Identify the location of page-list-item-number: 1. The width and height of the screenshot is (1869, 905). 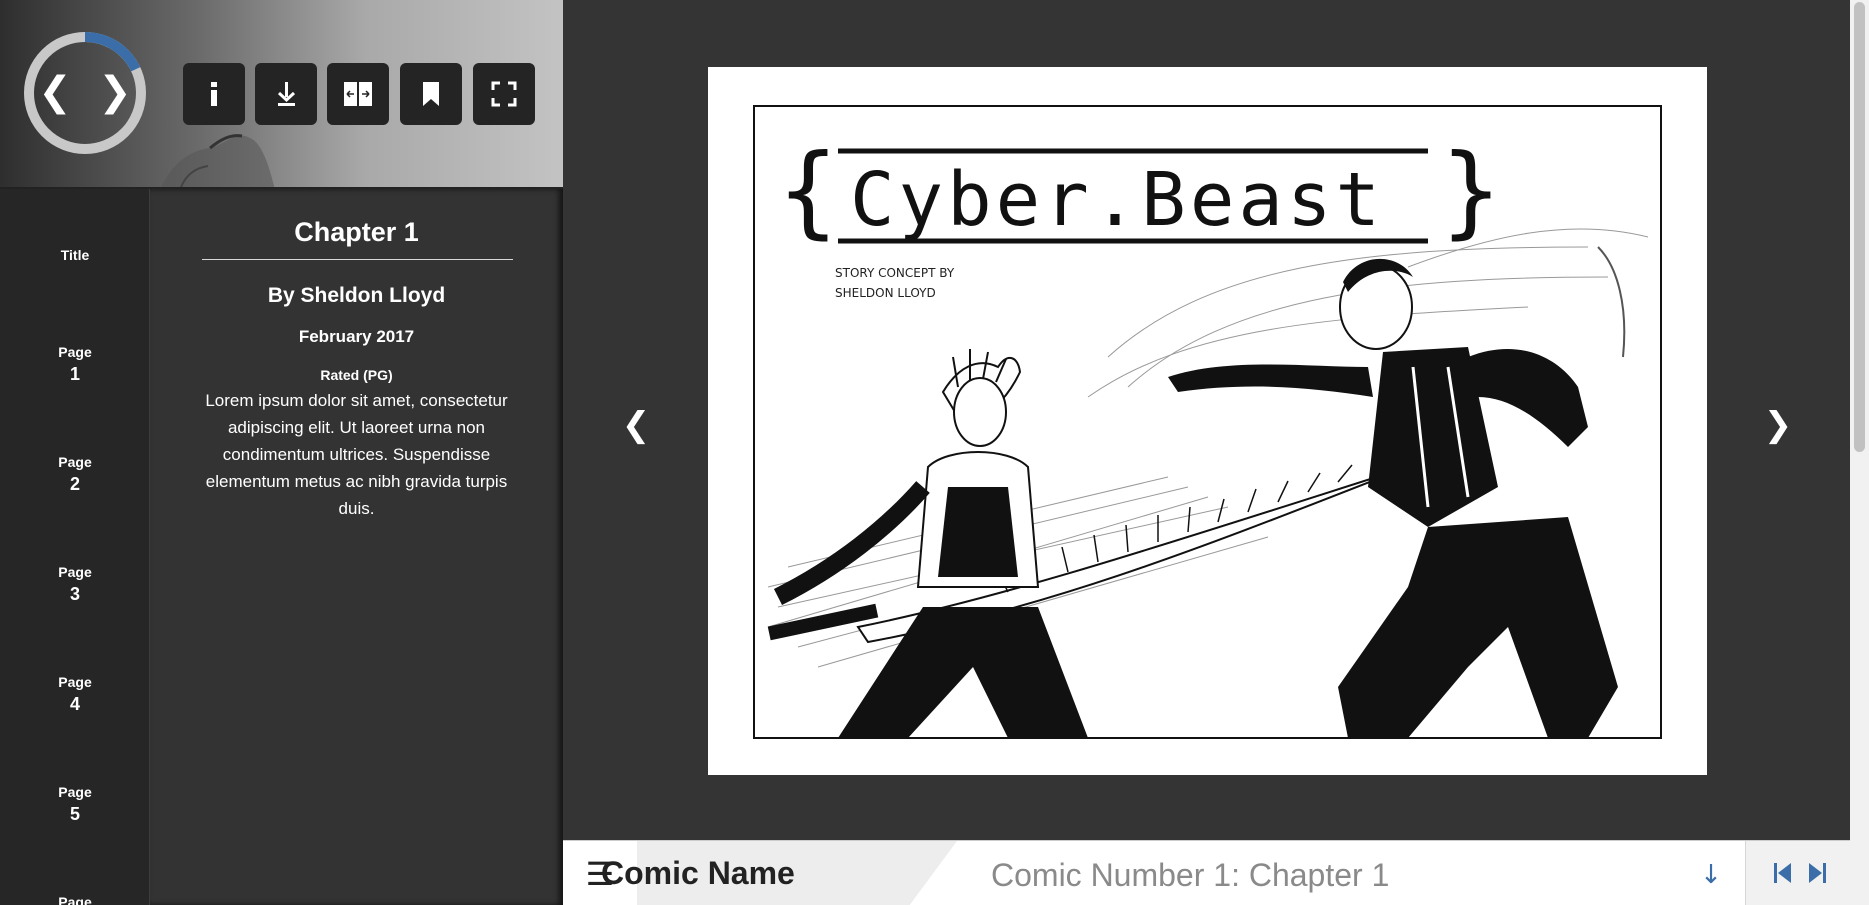
(74, 374).